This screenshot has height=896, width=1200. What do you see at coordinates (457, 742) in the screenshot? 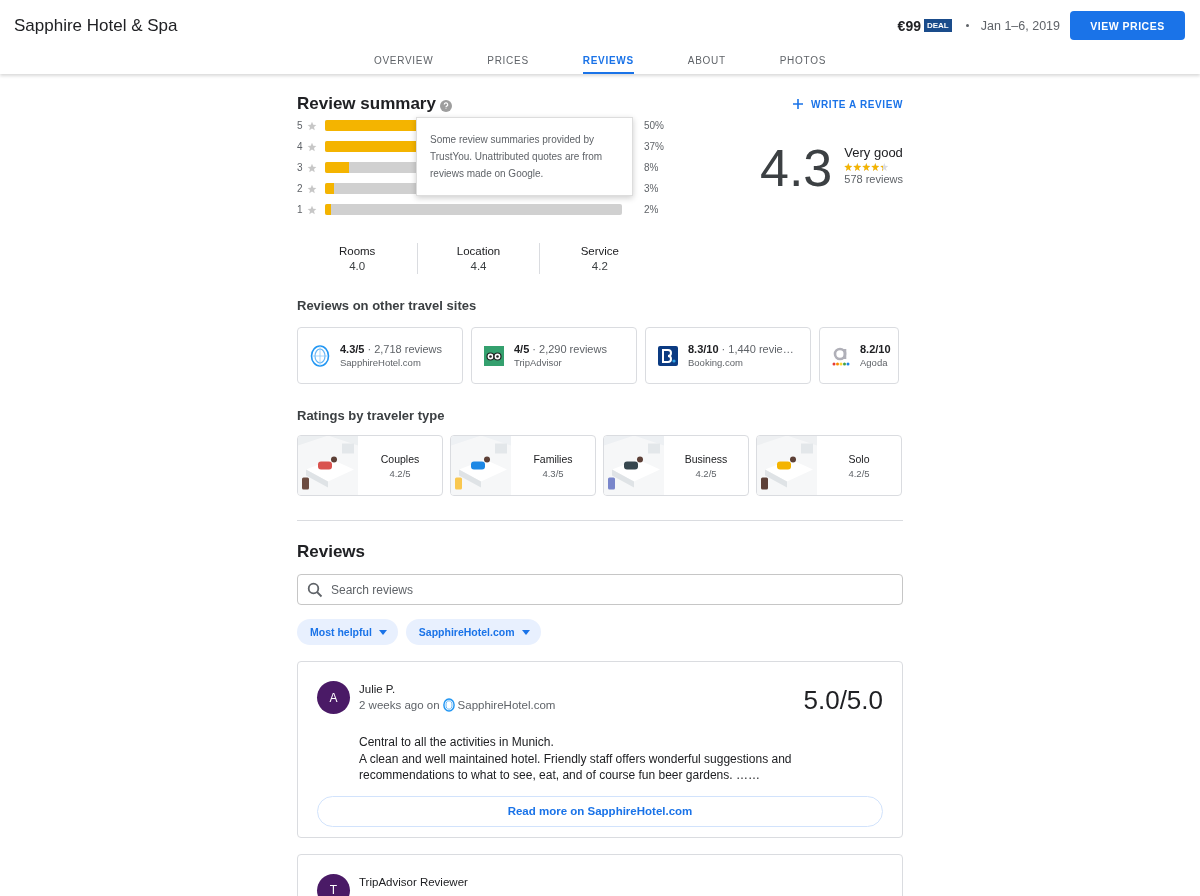
I see `review-text: Central to all the activities in Munich.` at bounding box center [457, 742].